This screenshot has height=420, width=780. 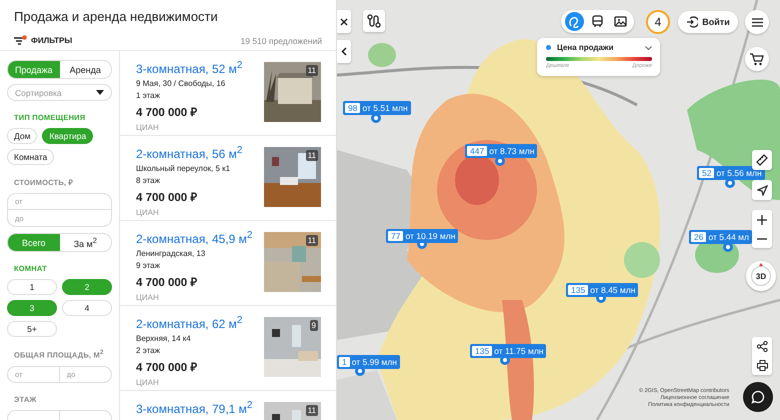 What do you see at coordinates (34, 69) in the screenshot?
I see `deal-tab: Продажа` at bounding box center [34, 69].